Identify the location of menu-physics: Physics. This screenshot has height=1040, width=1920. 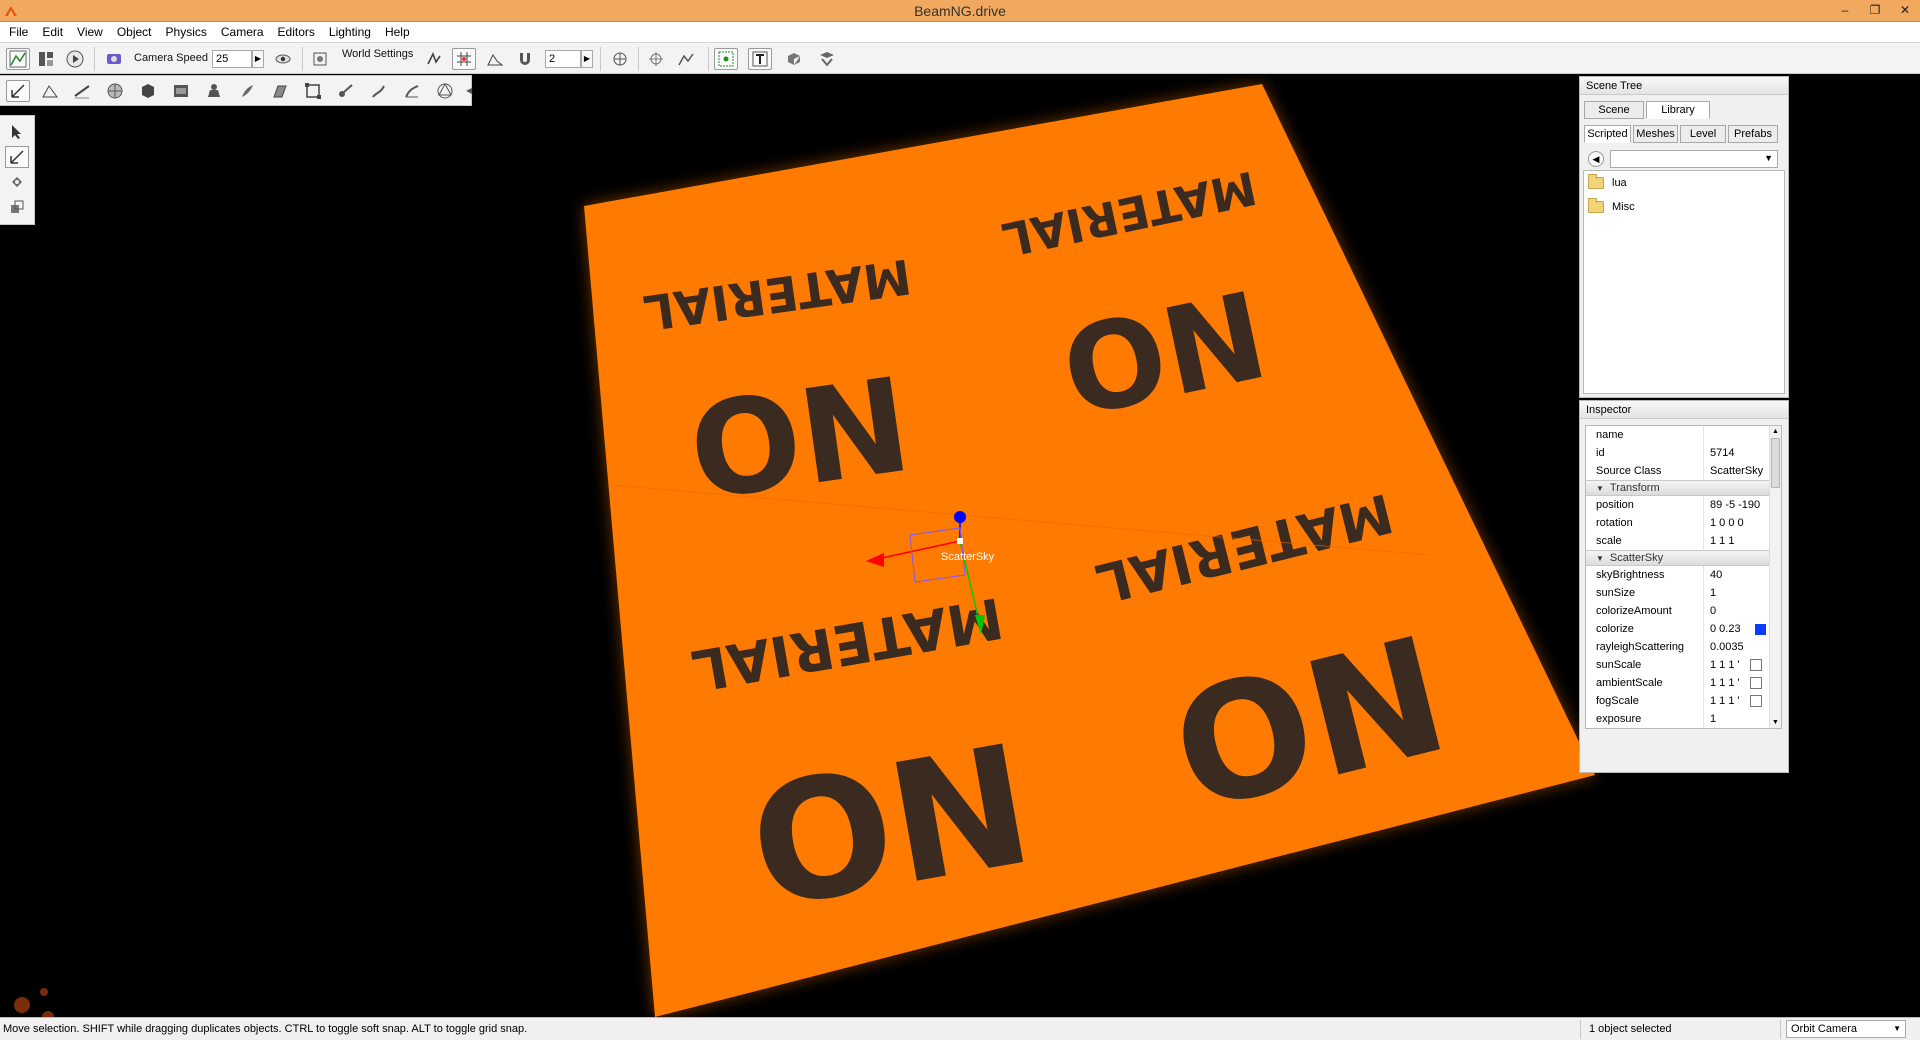
(186, 32).